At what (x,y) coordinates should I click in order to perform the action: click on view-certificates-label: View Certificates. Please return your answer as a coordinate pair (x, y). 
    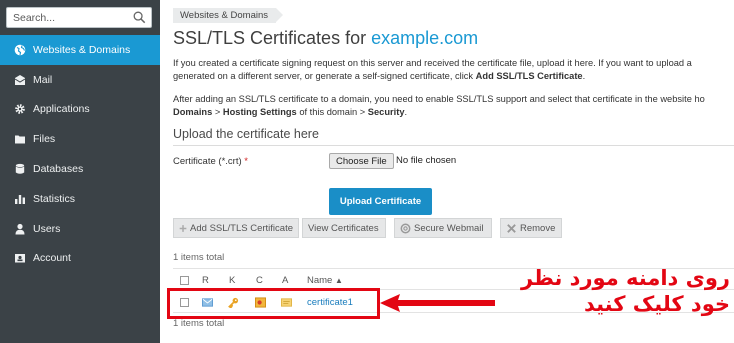
    Looking at the image, I should click on (343, 228).